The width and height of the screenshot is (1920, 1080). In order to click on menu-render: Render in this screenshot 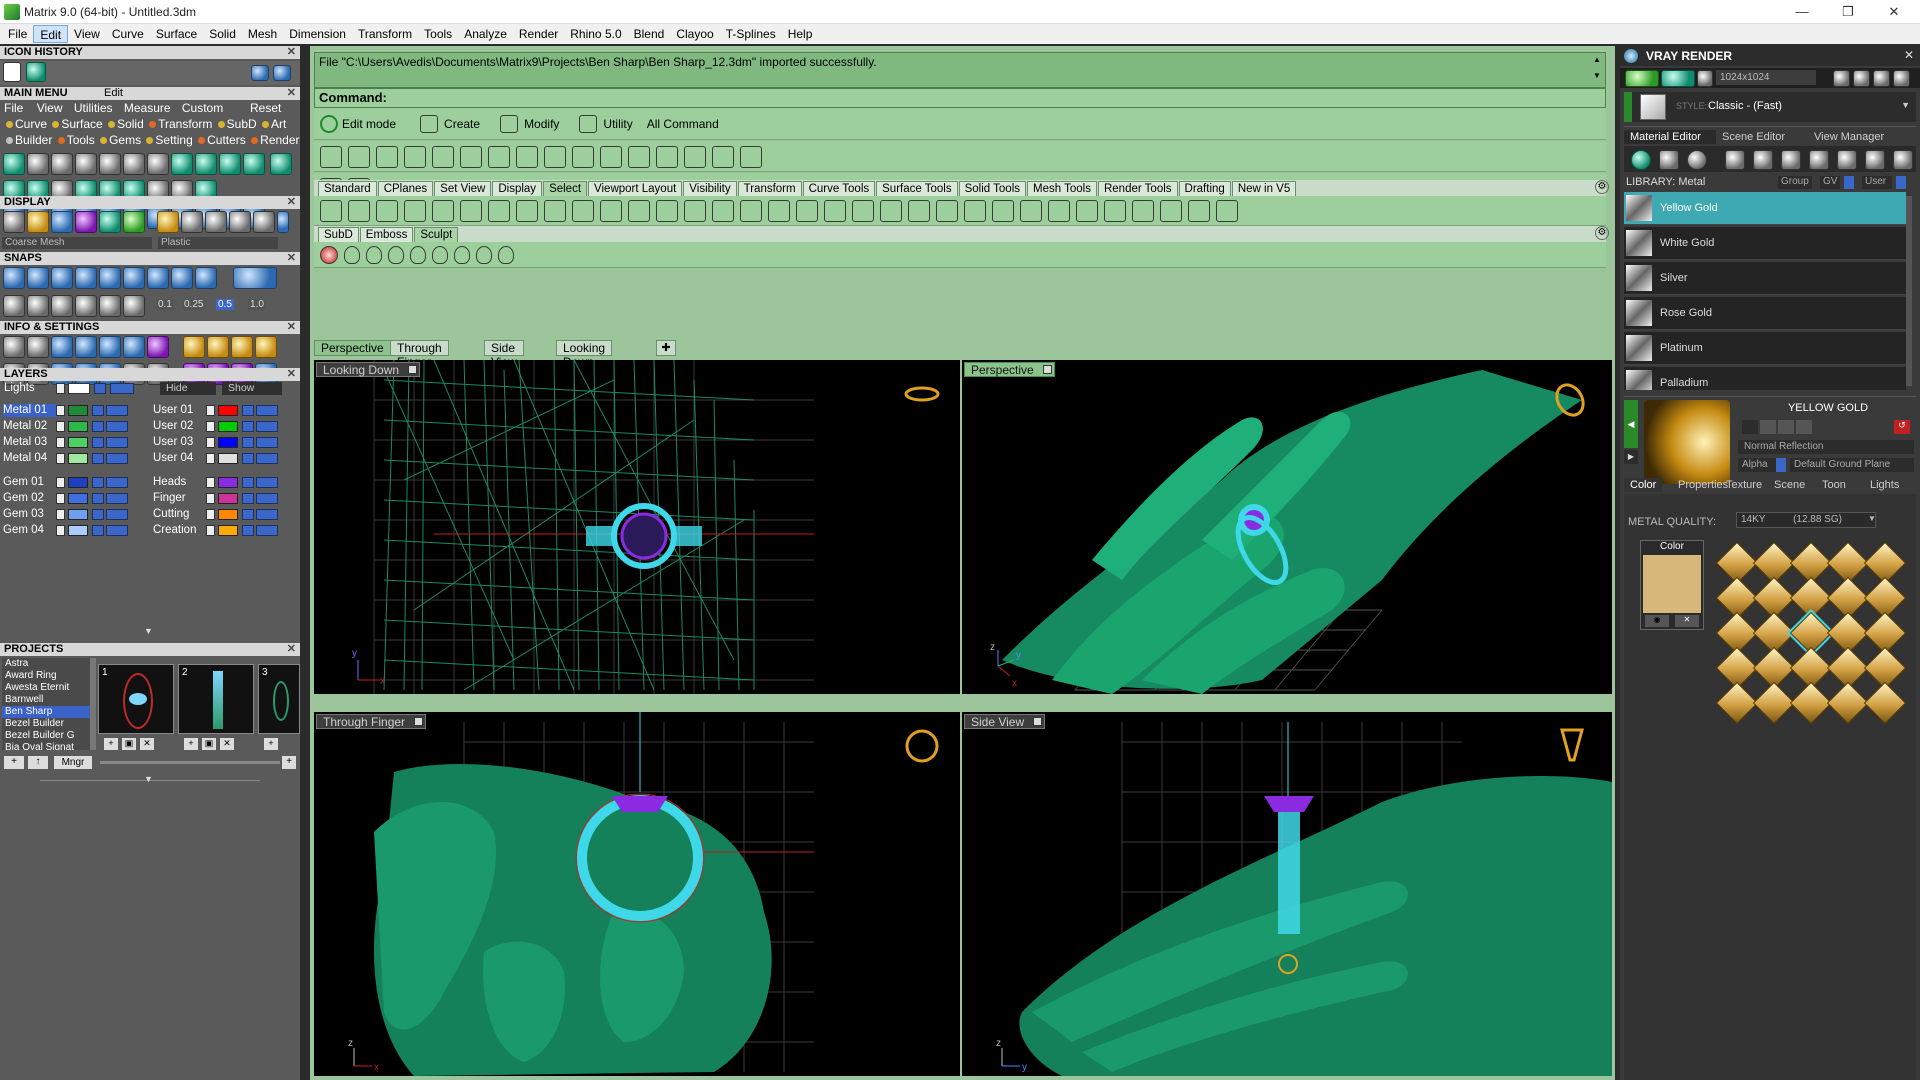, I will do `click(538, 34)`.